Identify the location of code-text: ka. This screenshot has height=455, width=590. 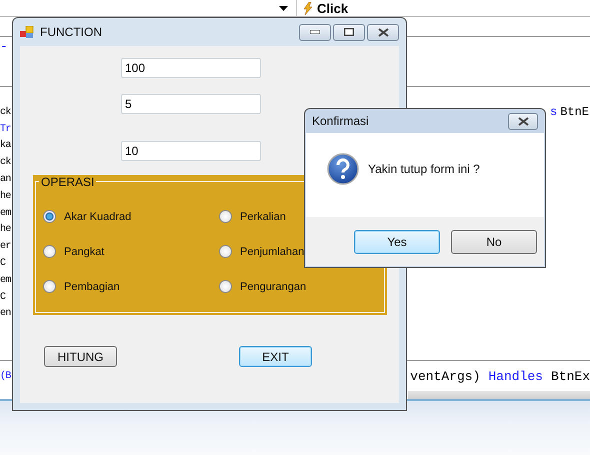
(5, 146).